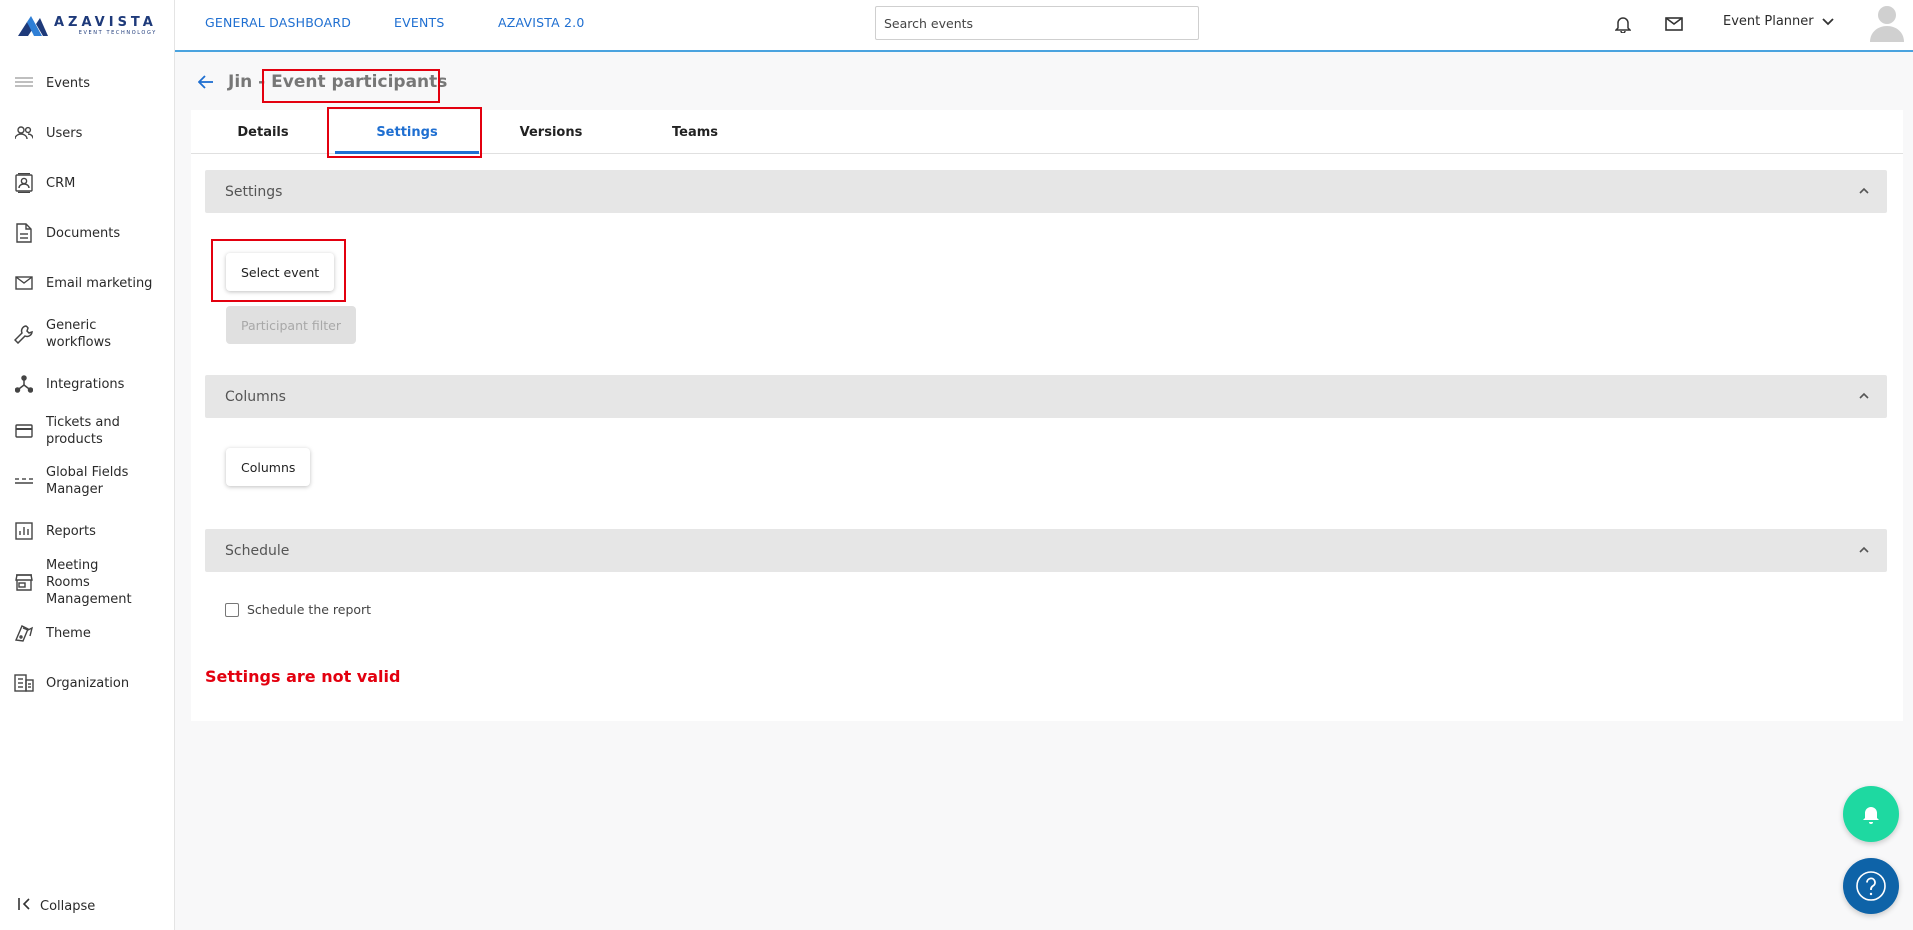 The width and height of the screenshot is (1913, 930). What do you see at coordinates (33, 26) in the screenshot?
I see `azavista-logo-icon` at bounding box center [33, 26].